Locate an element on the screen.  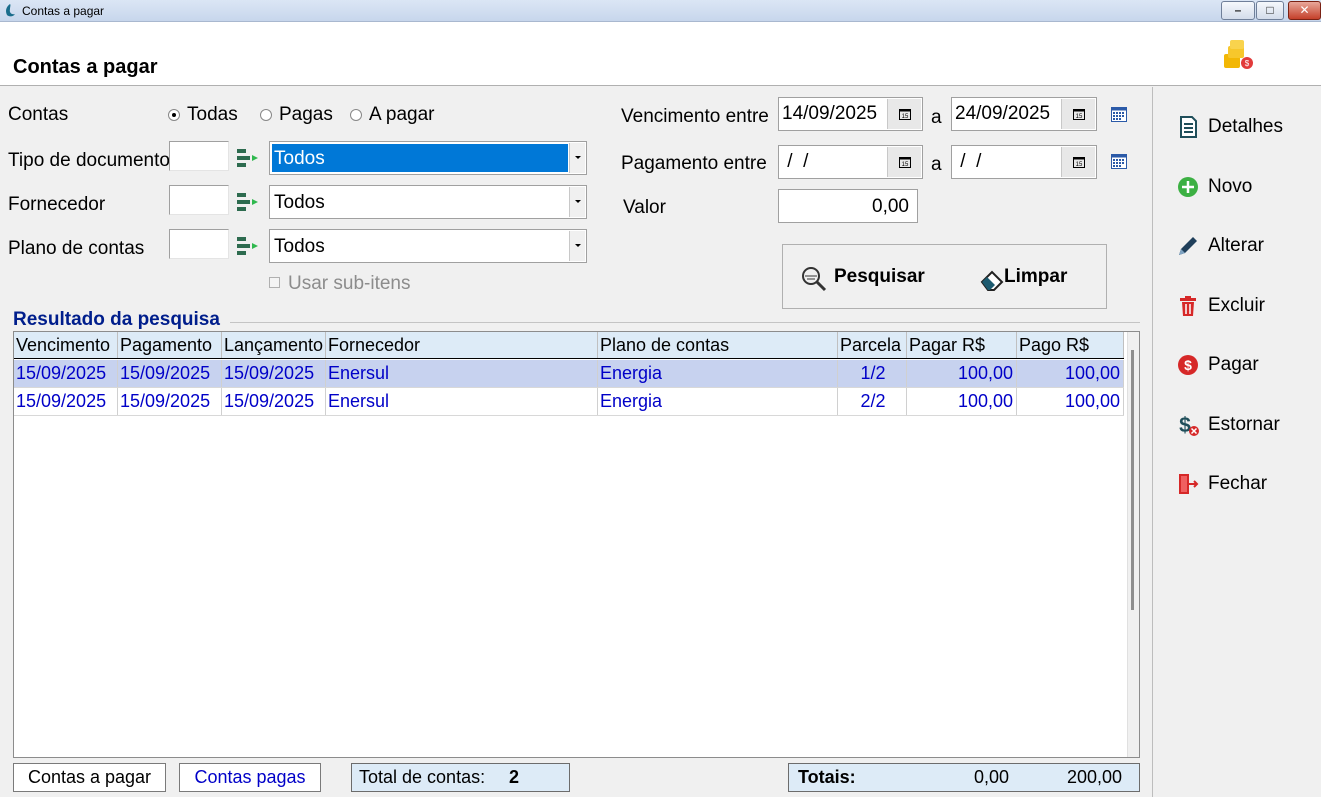
col-pagamento: Pagamento is located at coordinates (170, 345).